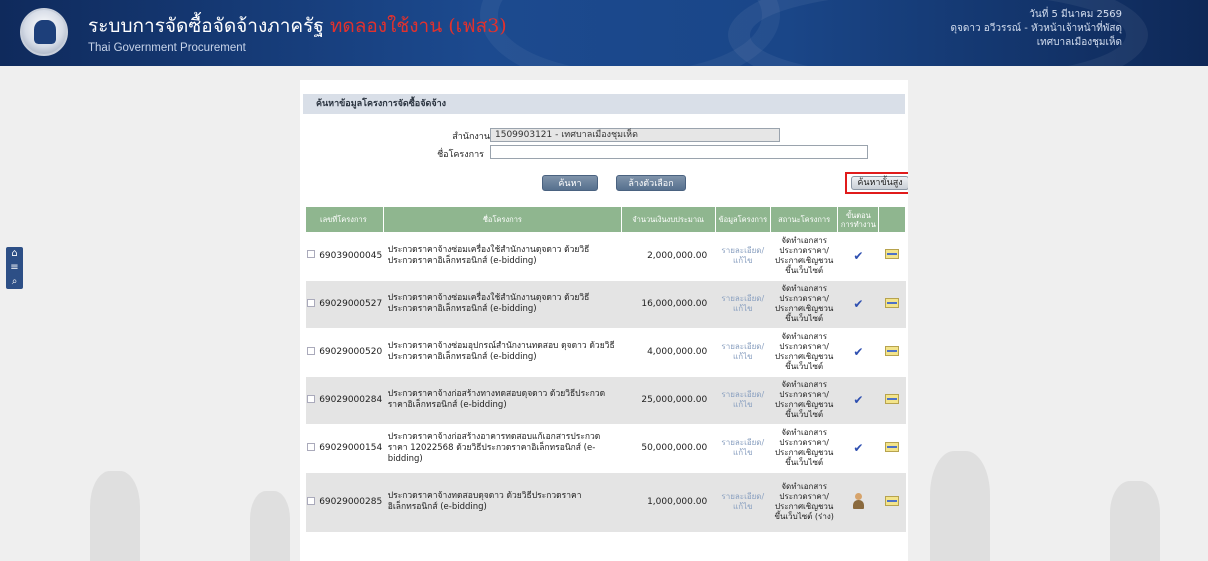 This screenshot has height=561, width=1208. I want to click on project-number: 69029000154, so click(349, 448).